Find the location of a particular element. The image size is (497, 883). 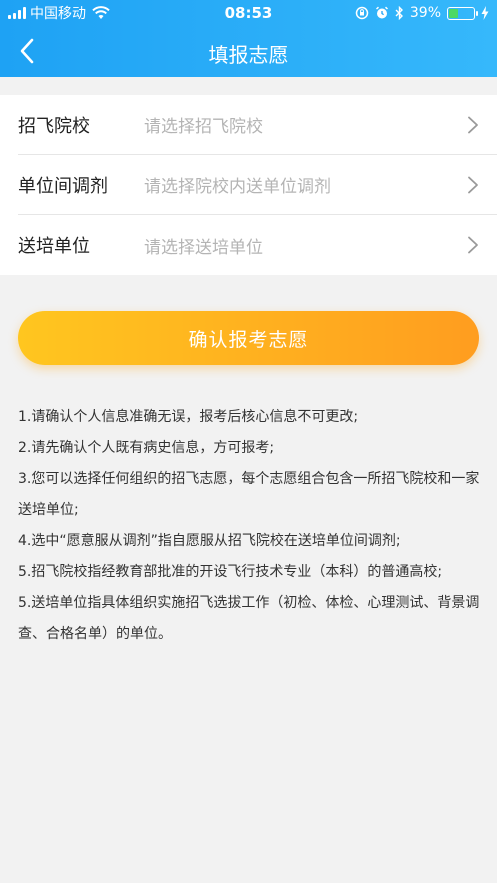

row-training-unit: 送培单位 请选择送培单位 is located at coordinates (257, 245).